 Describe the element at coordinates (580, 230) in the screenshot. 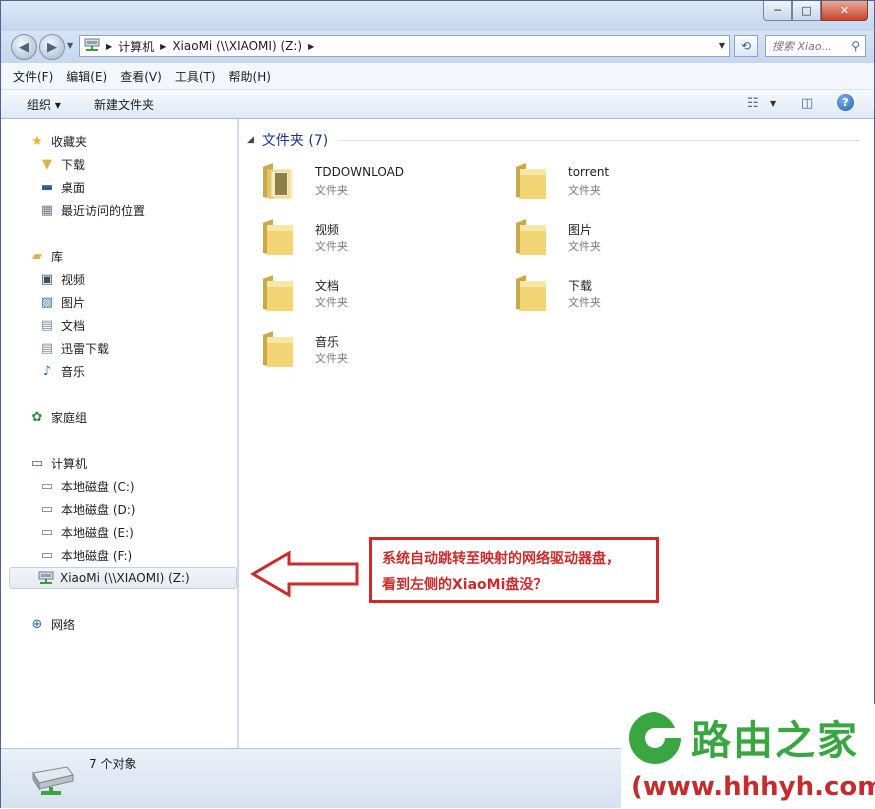

I see `folder-name: 图片` at that location.